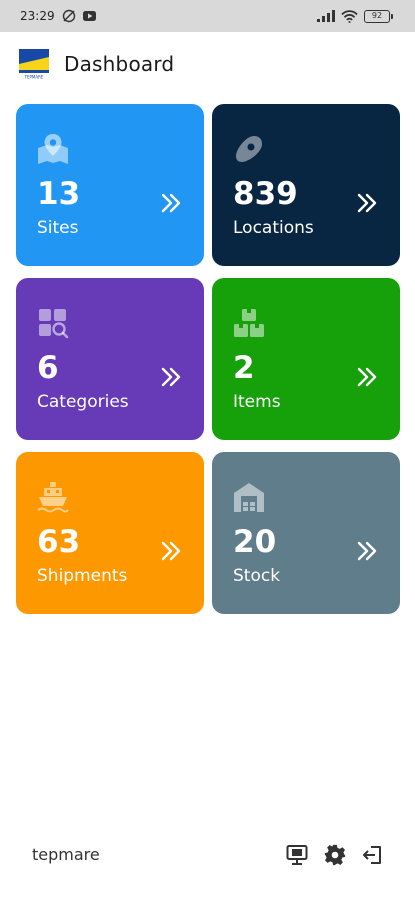  What do you see at coordinates (249, 149) in the screenshot?
I see `location-marker-icon` at bounding box center [249, 149].